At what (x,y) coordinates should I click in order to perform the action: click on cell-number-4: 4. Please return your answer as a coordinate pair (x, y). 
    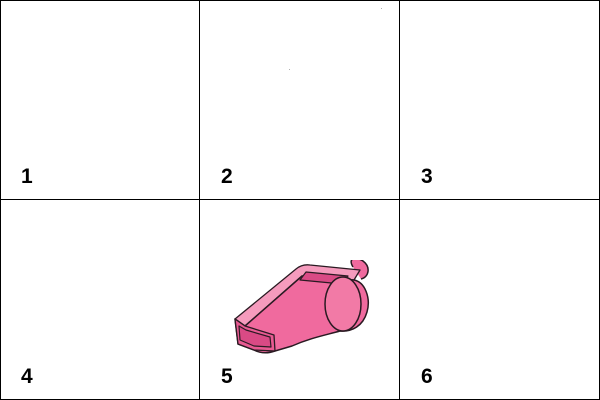
    Looking at the image, I should click on (27, 376).